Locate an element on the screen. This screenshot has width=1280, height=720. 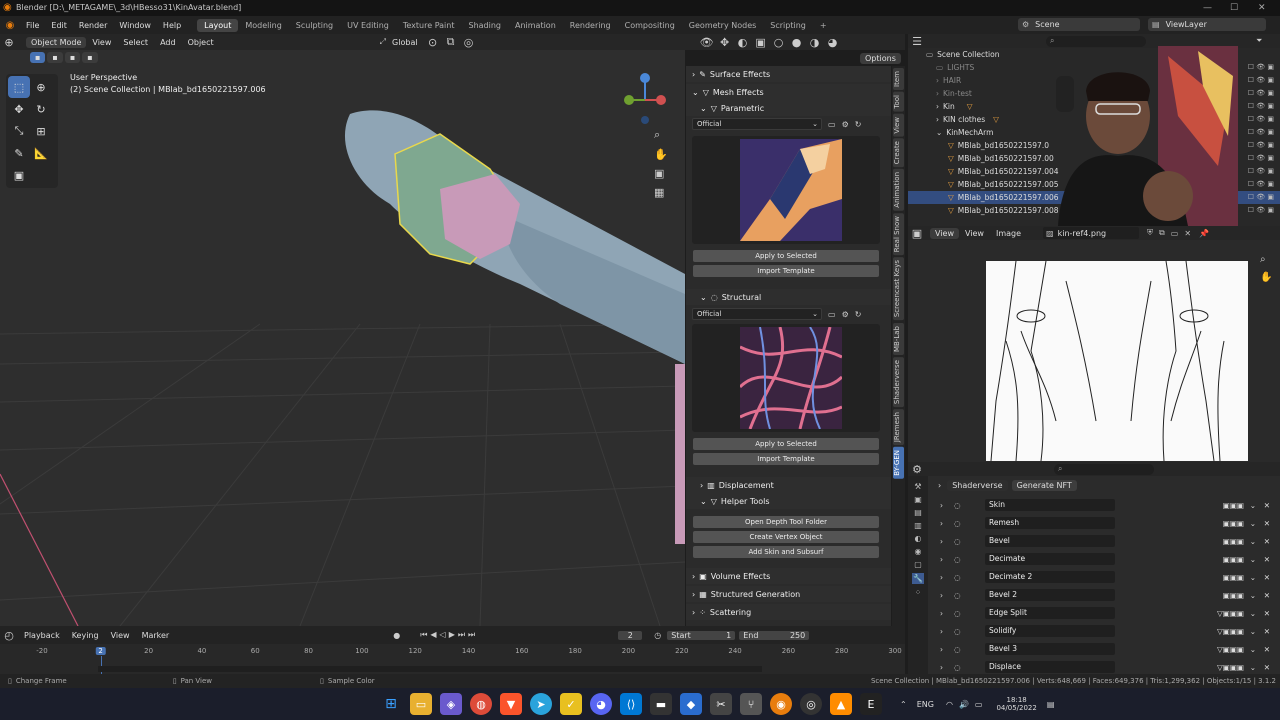
viewlayer-selector: ▤ ViewLayer is located at coordinates (1207, 24).